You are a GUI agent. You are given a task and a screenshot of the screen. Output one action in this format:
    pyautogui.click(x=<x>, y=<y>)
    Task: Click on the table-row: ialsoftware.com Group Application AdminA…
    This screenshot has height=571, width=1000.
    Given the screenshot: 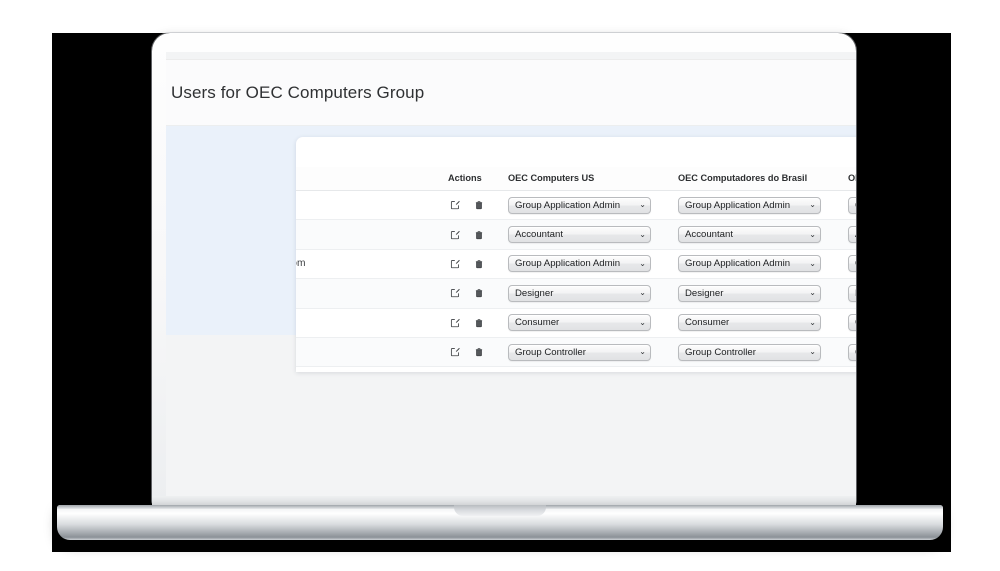 What is the action you would take?
    pyautogui.click(x=576, y=323)
    